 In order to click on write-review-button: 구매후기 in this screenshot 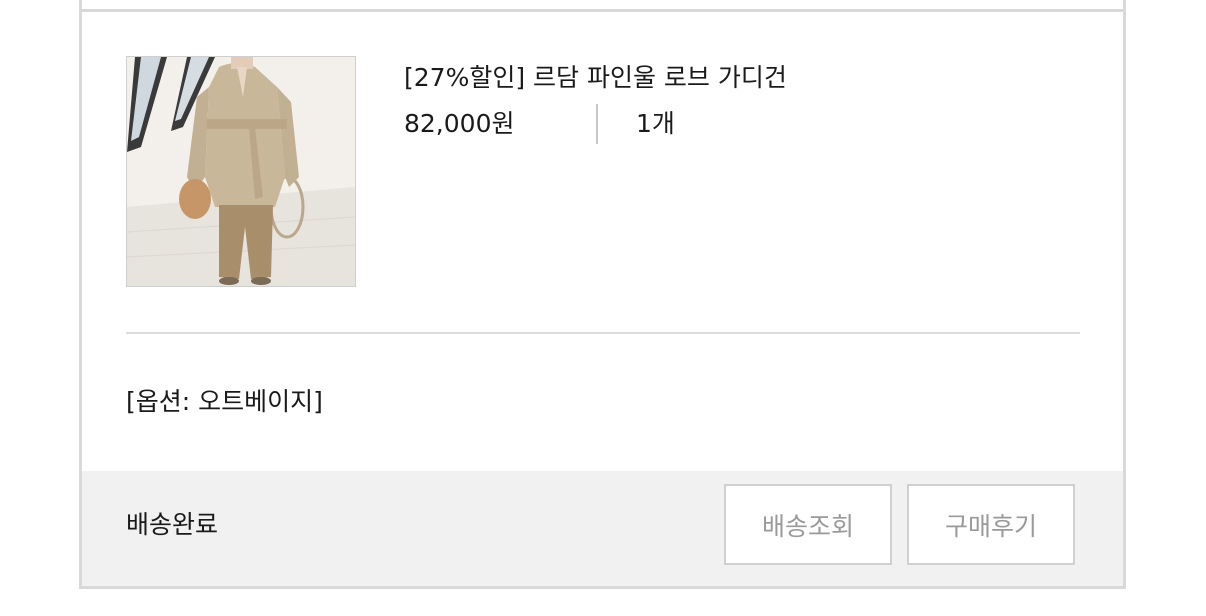, I will do `click(991, 524)`.